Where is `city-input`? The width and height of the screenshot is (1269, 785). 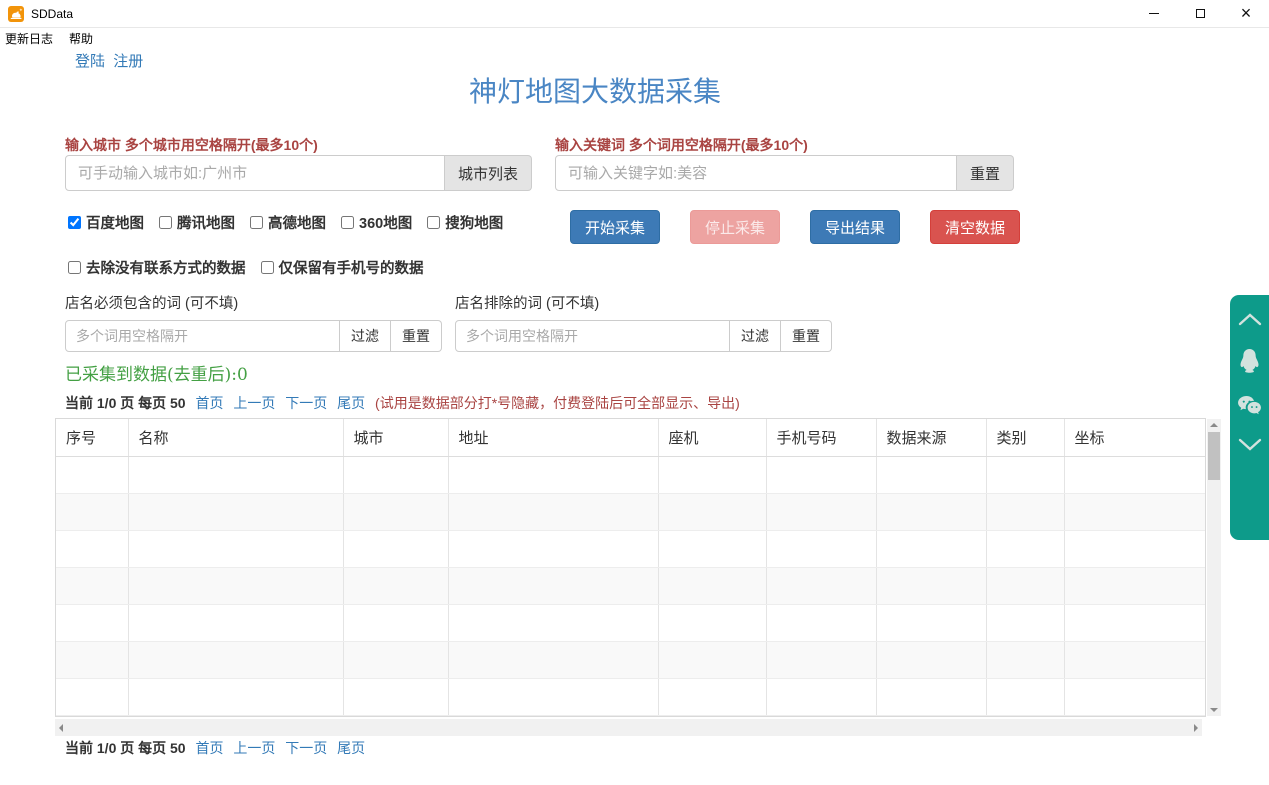
city-input is located at coordinates (255, 173).